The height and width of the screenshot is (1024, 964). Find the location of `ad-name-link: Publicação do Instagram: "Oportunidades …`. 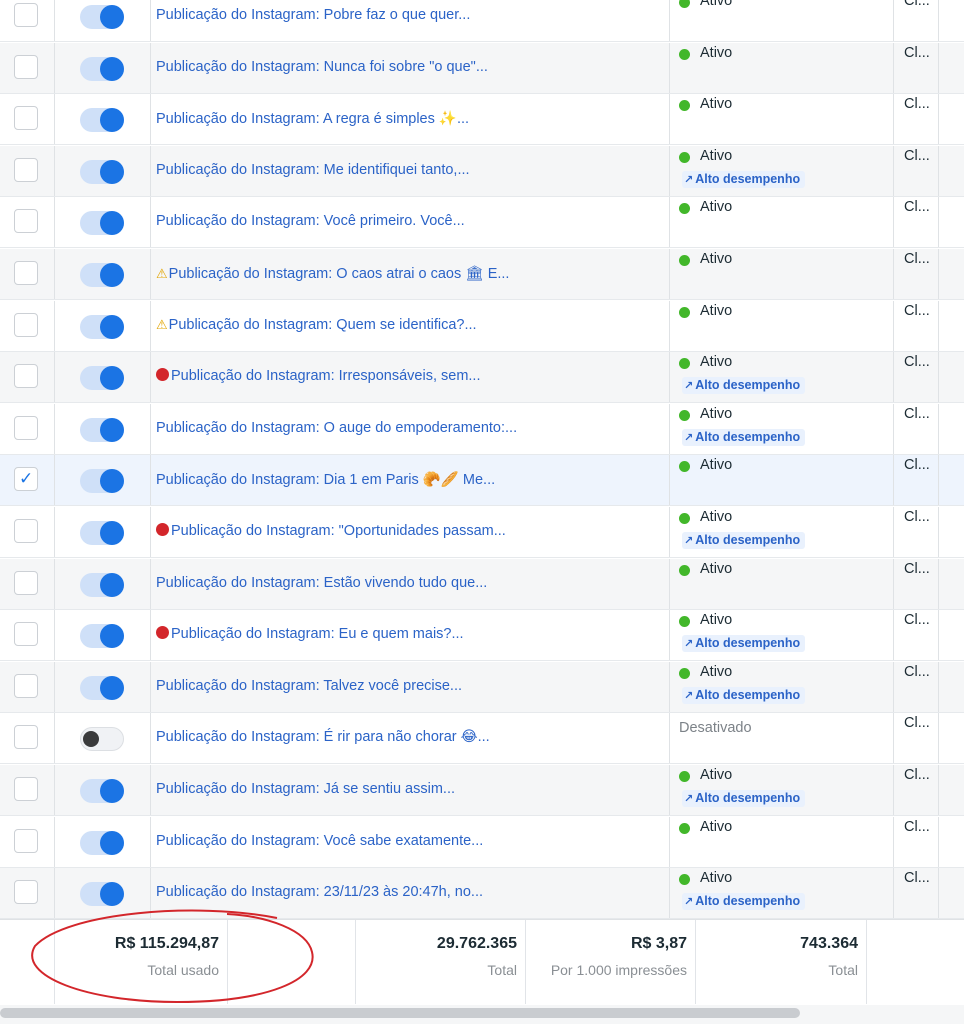

ad-name-link: Publicação do Instagram: "Oportunidades … is located at coordinates (331, 531).